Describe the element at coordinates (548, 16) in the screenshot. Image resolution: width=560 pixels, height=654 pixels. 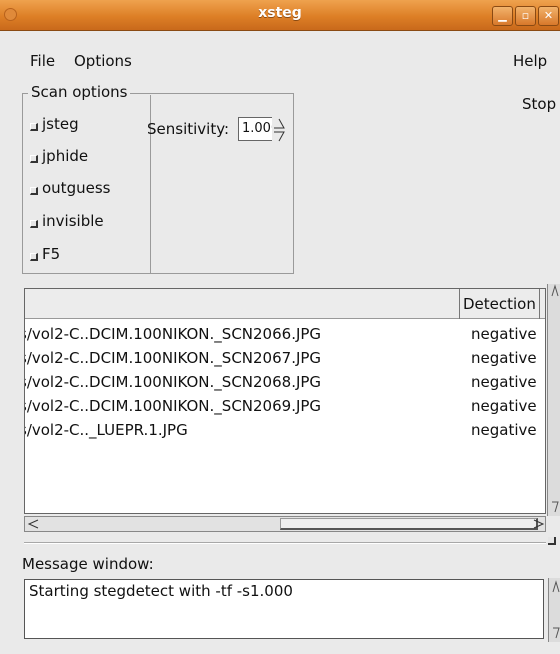
I see `close-icon: ✕` at that location.